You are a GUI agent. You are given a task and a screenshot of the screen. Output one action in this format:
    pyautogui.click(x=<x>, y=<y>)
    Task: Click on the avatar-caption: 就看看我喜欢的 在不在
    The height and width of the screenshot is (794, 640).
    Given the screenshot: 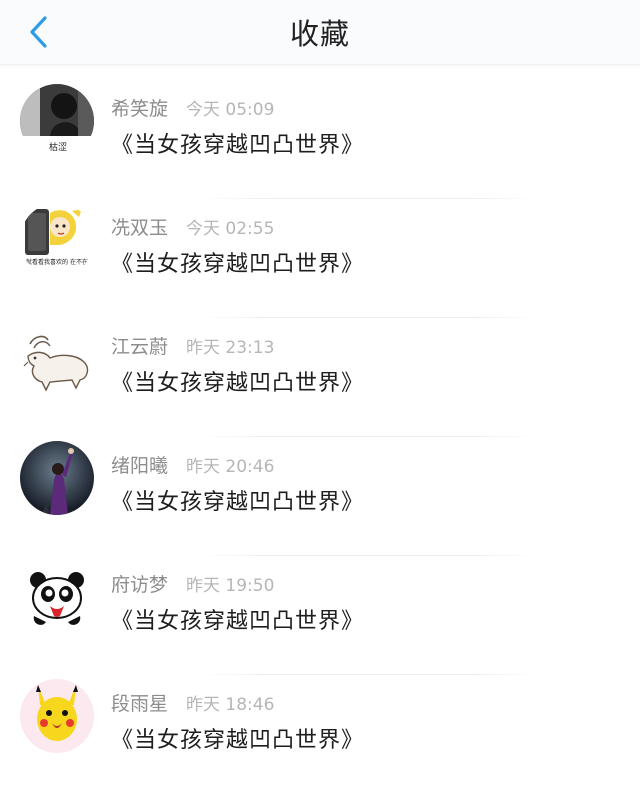 What is the action you would take?
    pyautogui.click(x=57, y=262)
    